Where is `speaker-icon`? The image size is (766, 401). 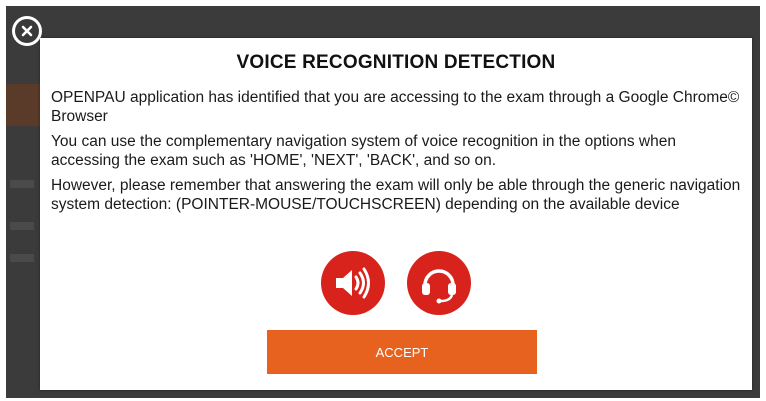
speaker-icon is located at coordinates (353, 283).